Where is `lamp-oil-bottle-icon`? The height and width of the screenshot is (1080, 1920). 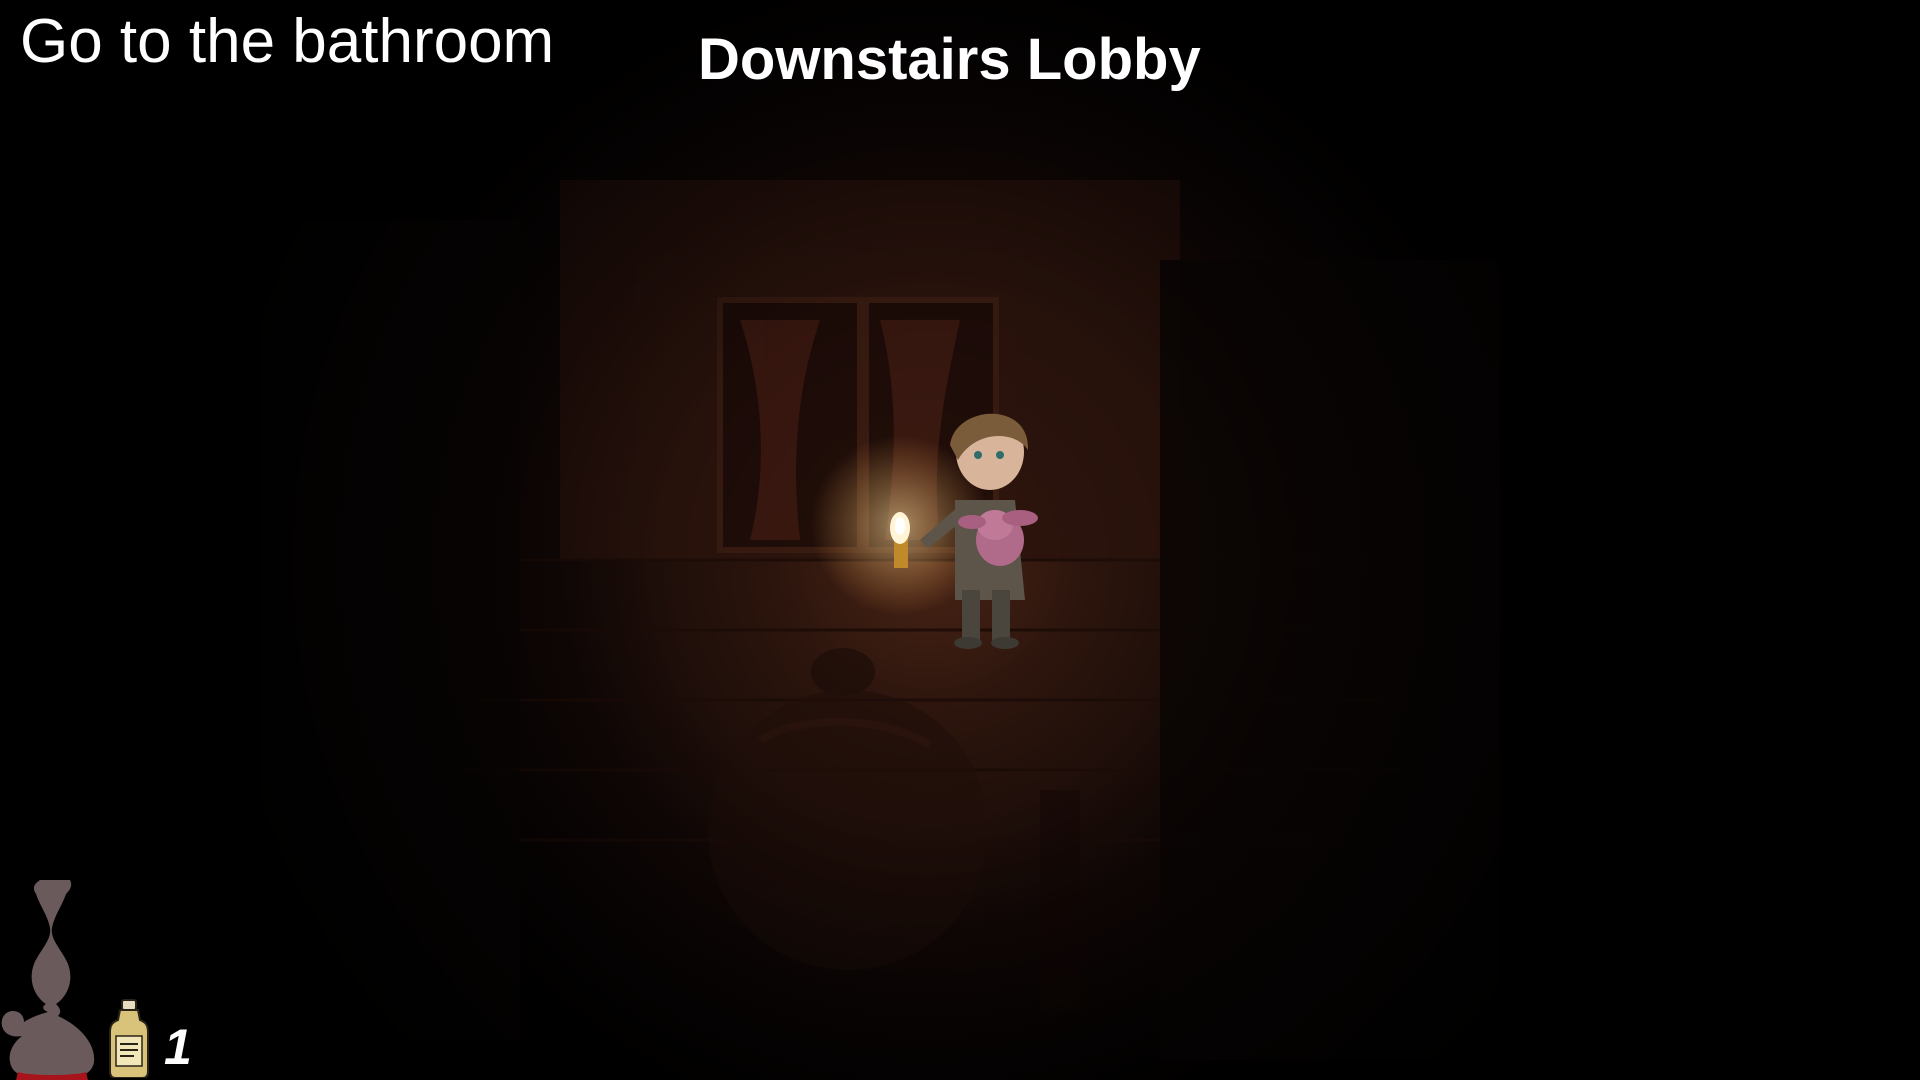
lamp-oil-bottle-icon is located at coordinates (129, 1038).